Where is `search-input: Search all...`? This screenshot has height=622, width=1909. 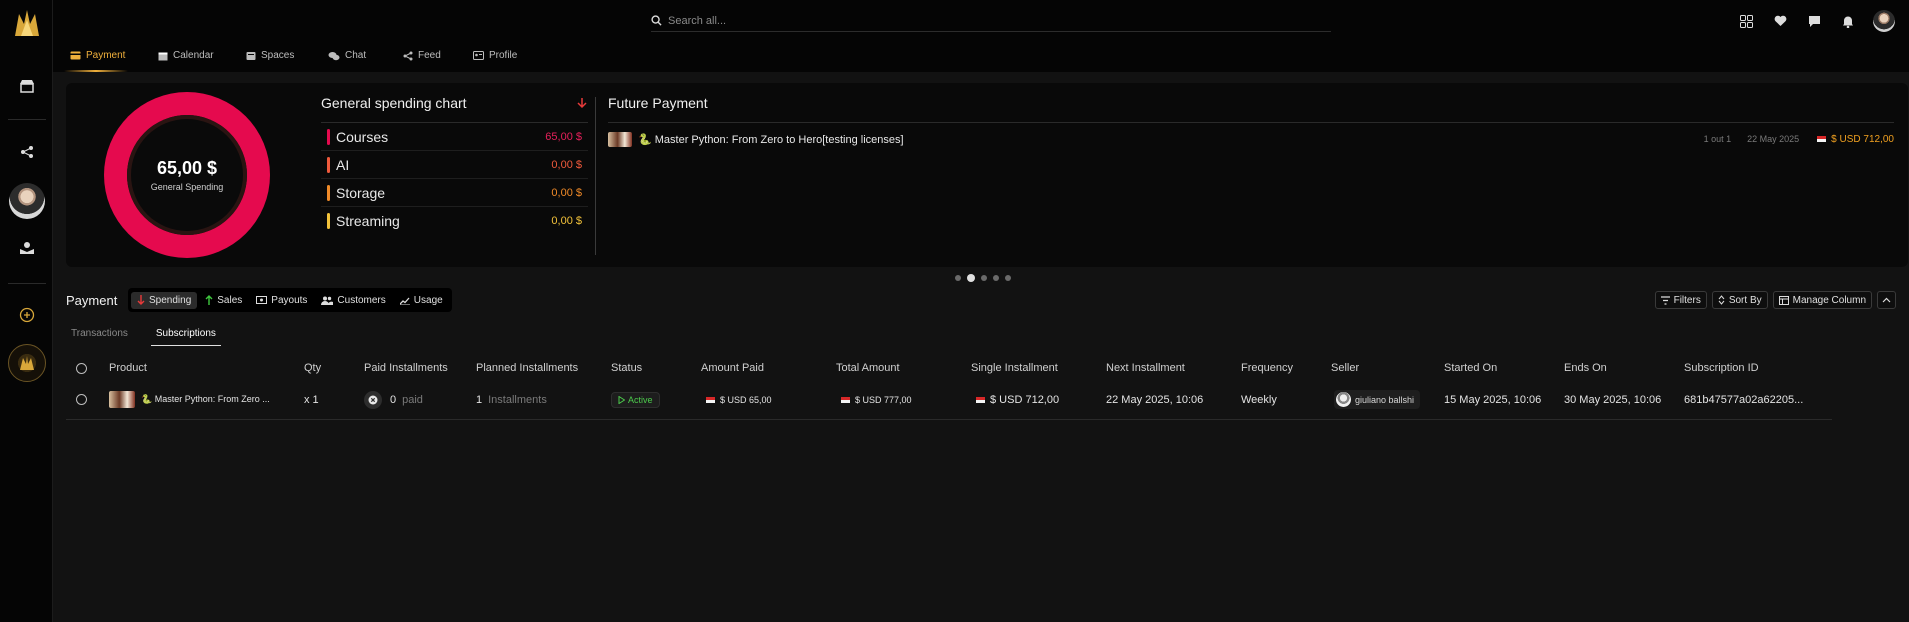 search-input: Search all... is located at coordinates (991, 21).